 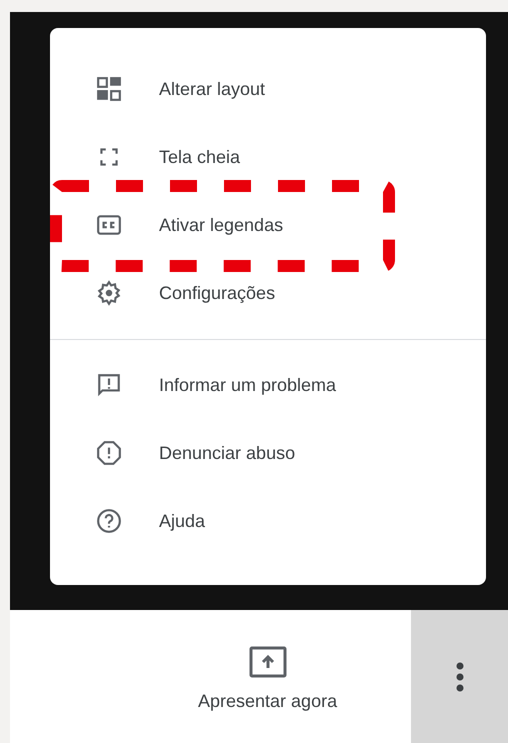 What do you see at coordinates (171, 293) in the screenshot?
I see `menu-item: Configurações` at bounding box center [171, 293].